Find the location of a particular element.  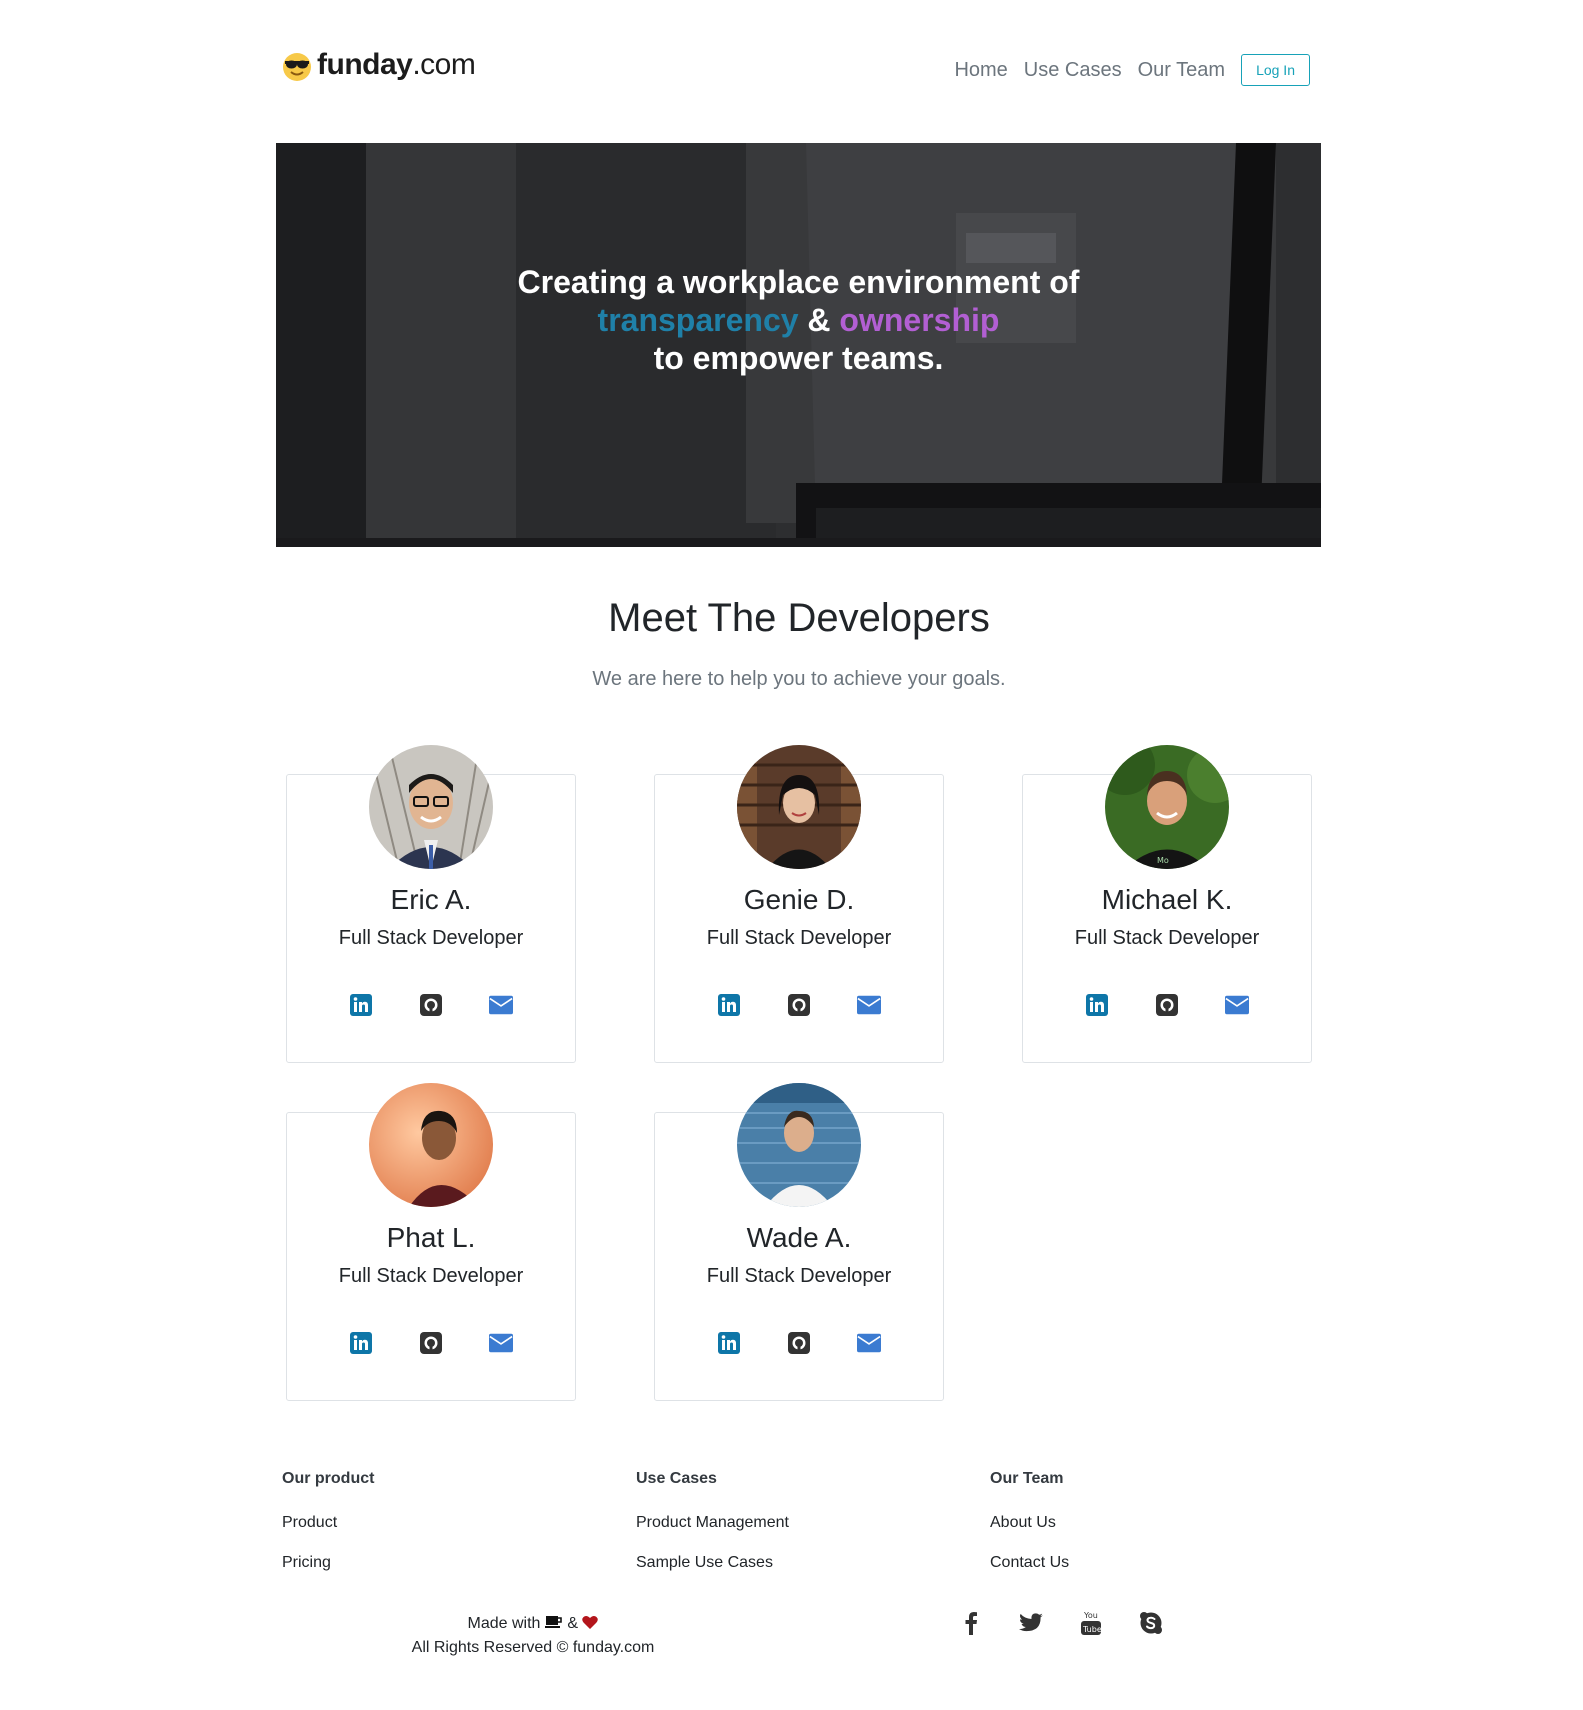

developer-card: Mo Michael K. Full Stack Developer is located at coordinates (1167, 904).